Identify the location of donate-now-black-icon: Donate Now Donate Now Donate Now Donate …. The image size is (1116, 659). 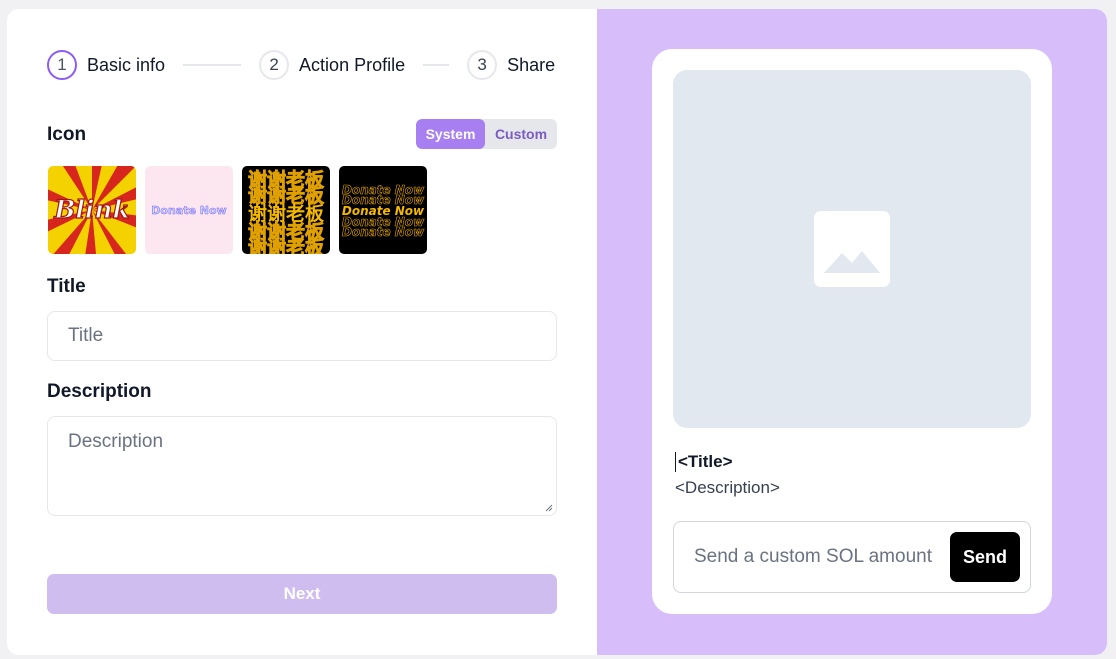
(383, 210).